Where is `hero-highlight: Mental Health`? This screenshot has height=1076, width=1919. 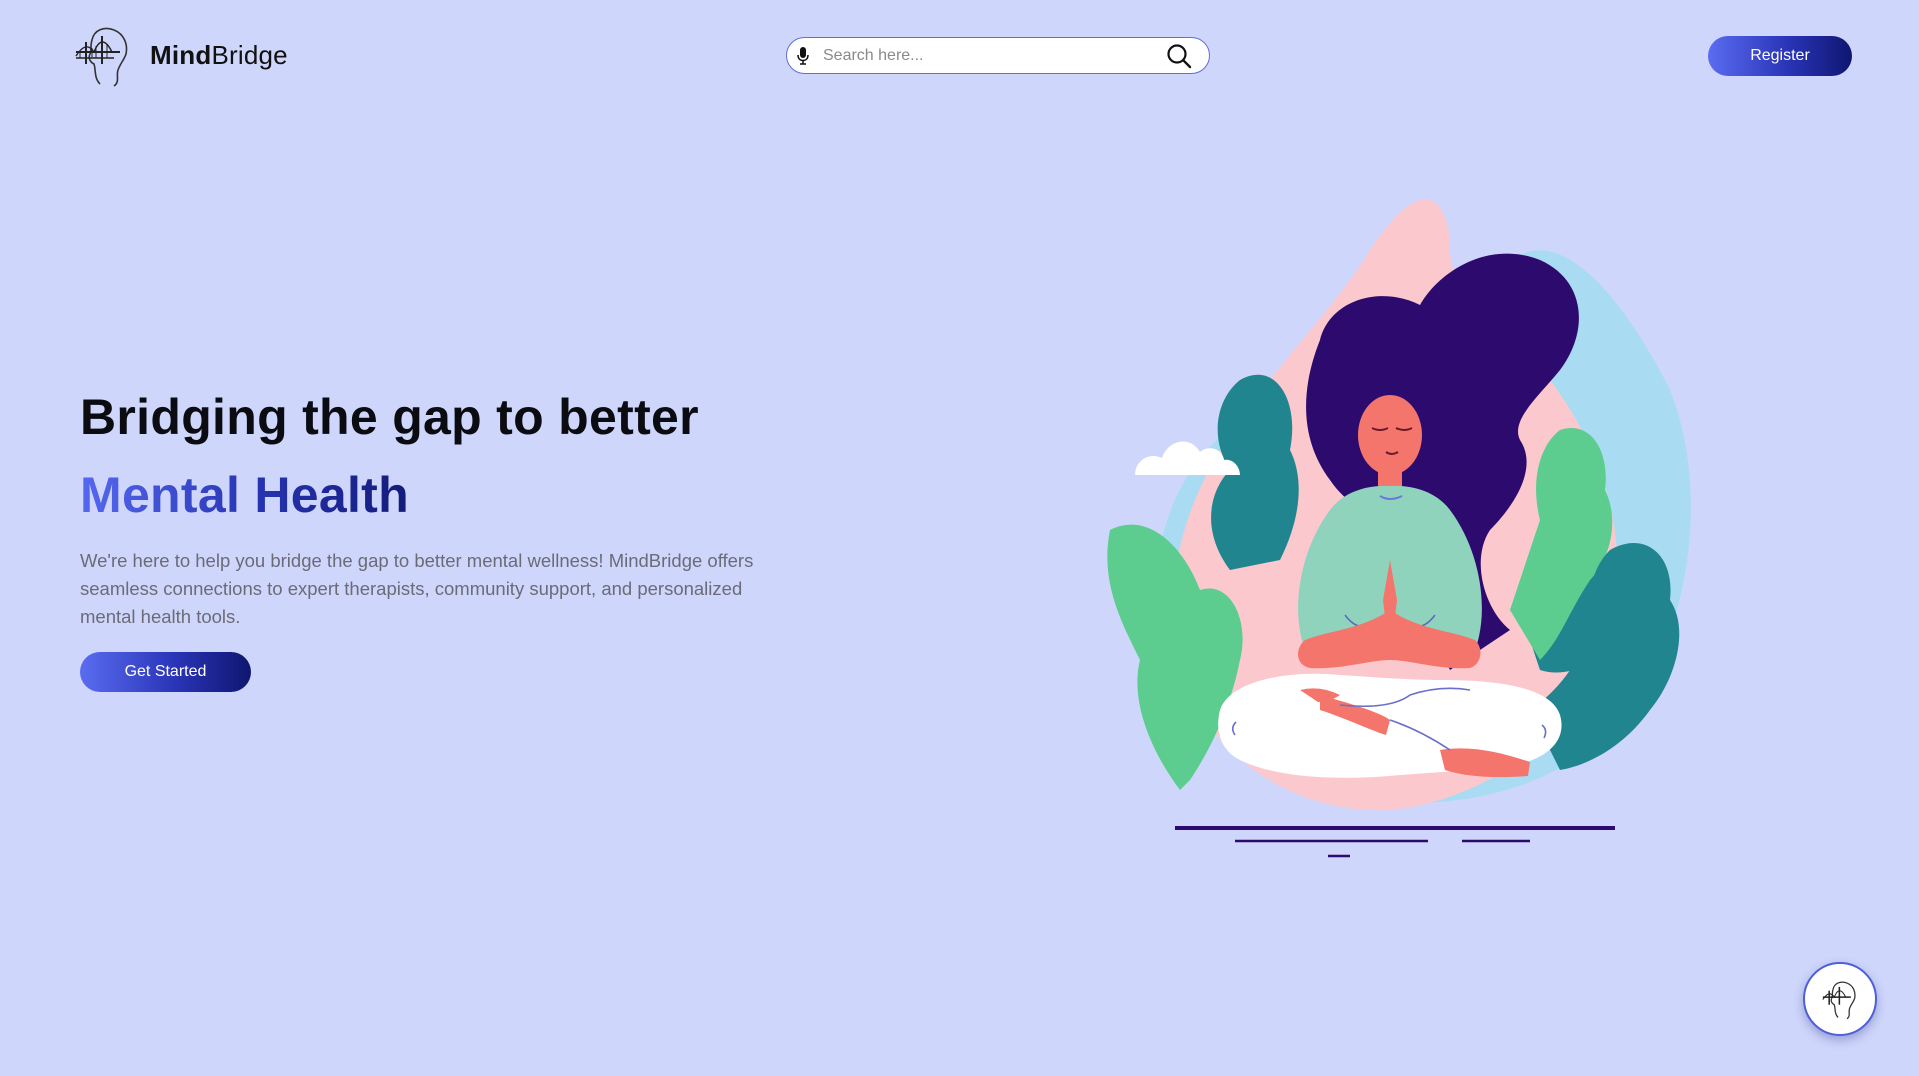
hero-highlight: Mental Health is located at coordinates (244, 495).